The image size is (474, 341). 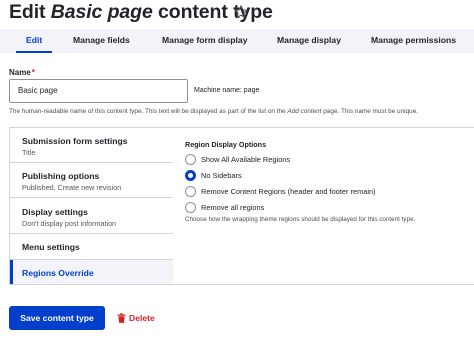 I want to click on vtab-title: Display settings, so click(x=55, y=212).